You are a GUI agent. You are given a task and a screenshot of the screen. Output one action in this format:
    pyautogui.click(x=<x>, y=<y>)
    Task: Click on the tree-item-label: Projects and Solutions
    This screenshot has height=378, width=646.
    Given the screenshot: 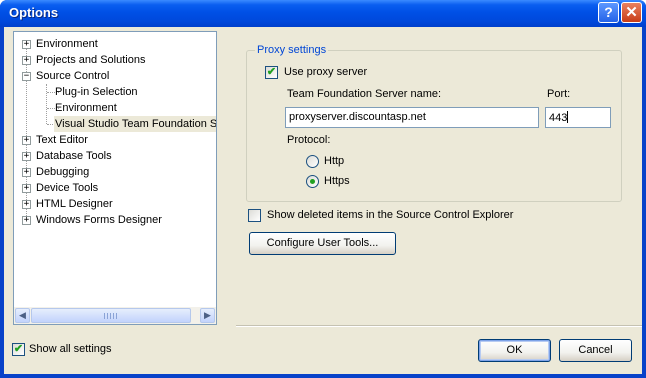 What is the action you would take?
    pyautogui.click(x=90, y=60)
    